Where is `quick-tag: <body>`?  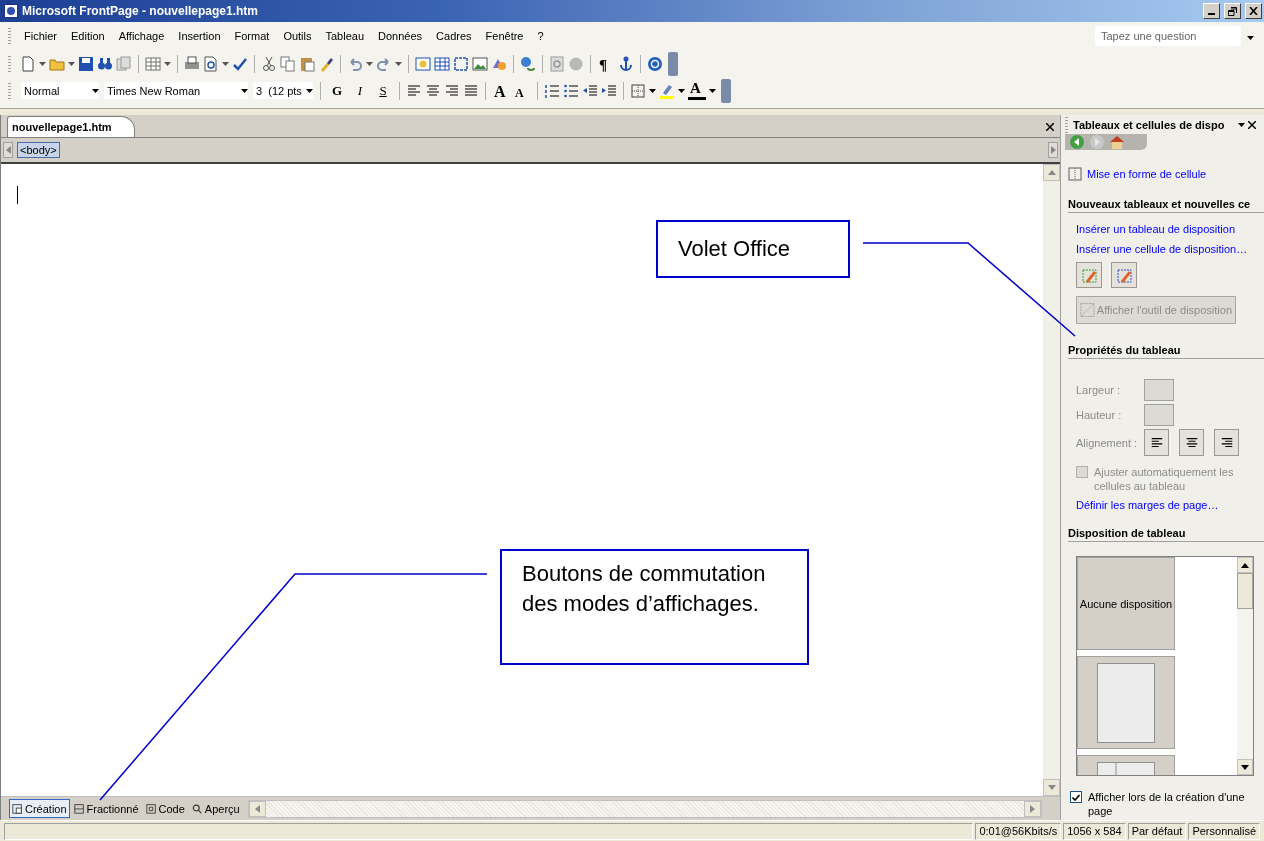
quick-tag: <body> is located at coordinates (38, 150).